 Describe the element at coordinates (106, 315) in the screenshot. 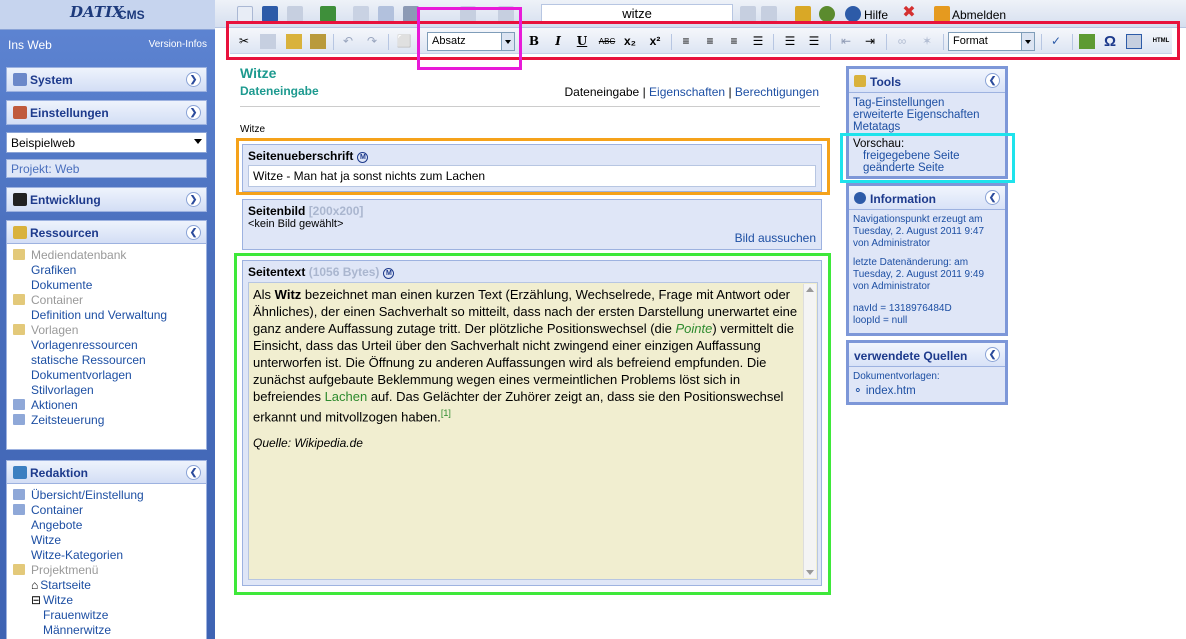

I see `resources-item: Definition und Verwaltung` at that location.